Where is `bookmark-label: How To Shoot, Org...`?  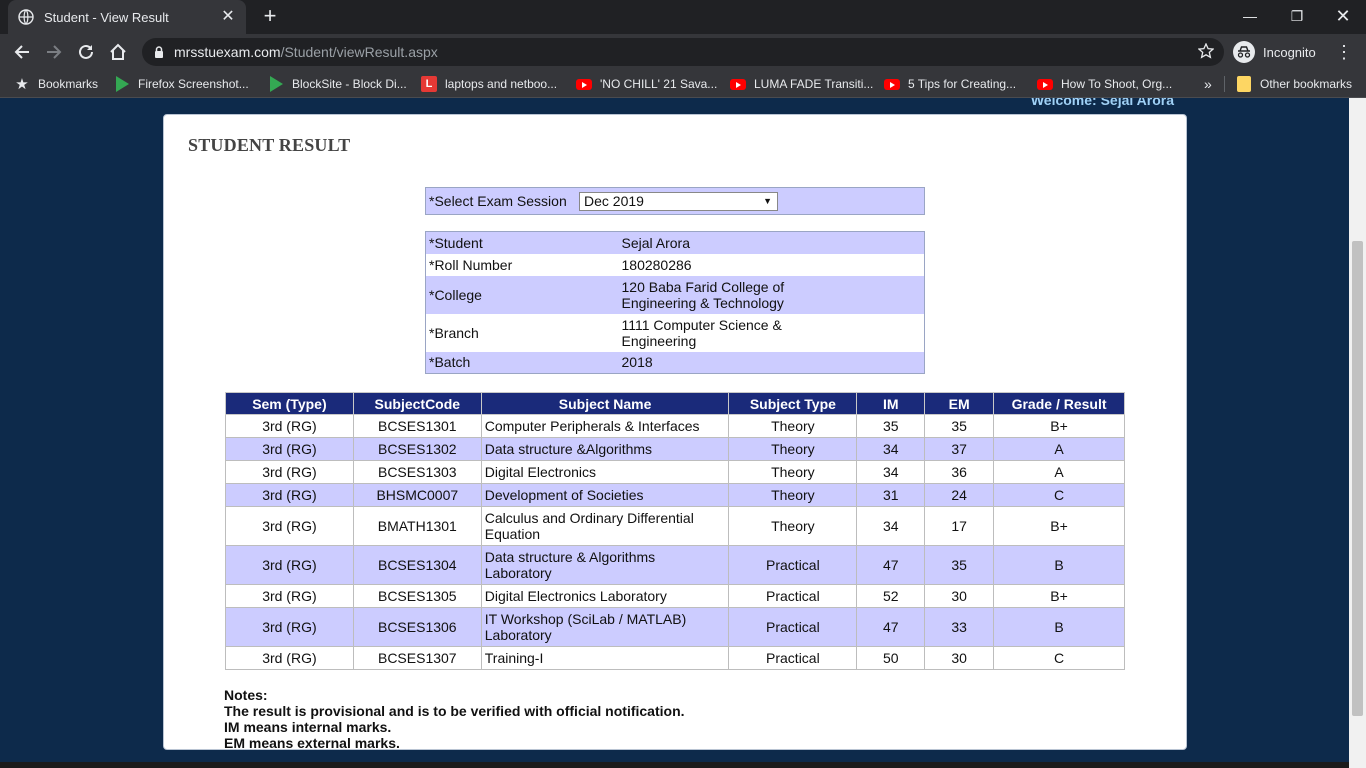 bookmark-label: How To Shoot, Org... is located at coordinates (1117, 84).